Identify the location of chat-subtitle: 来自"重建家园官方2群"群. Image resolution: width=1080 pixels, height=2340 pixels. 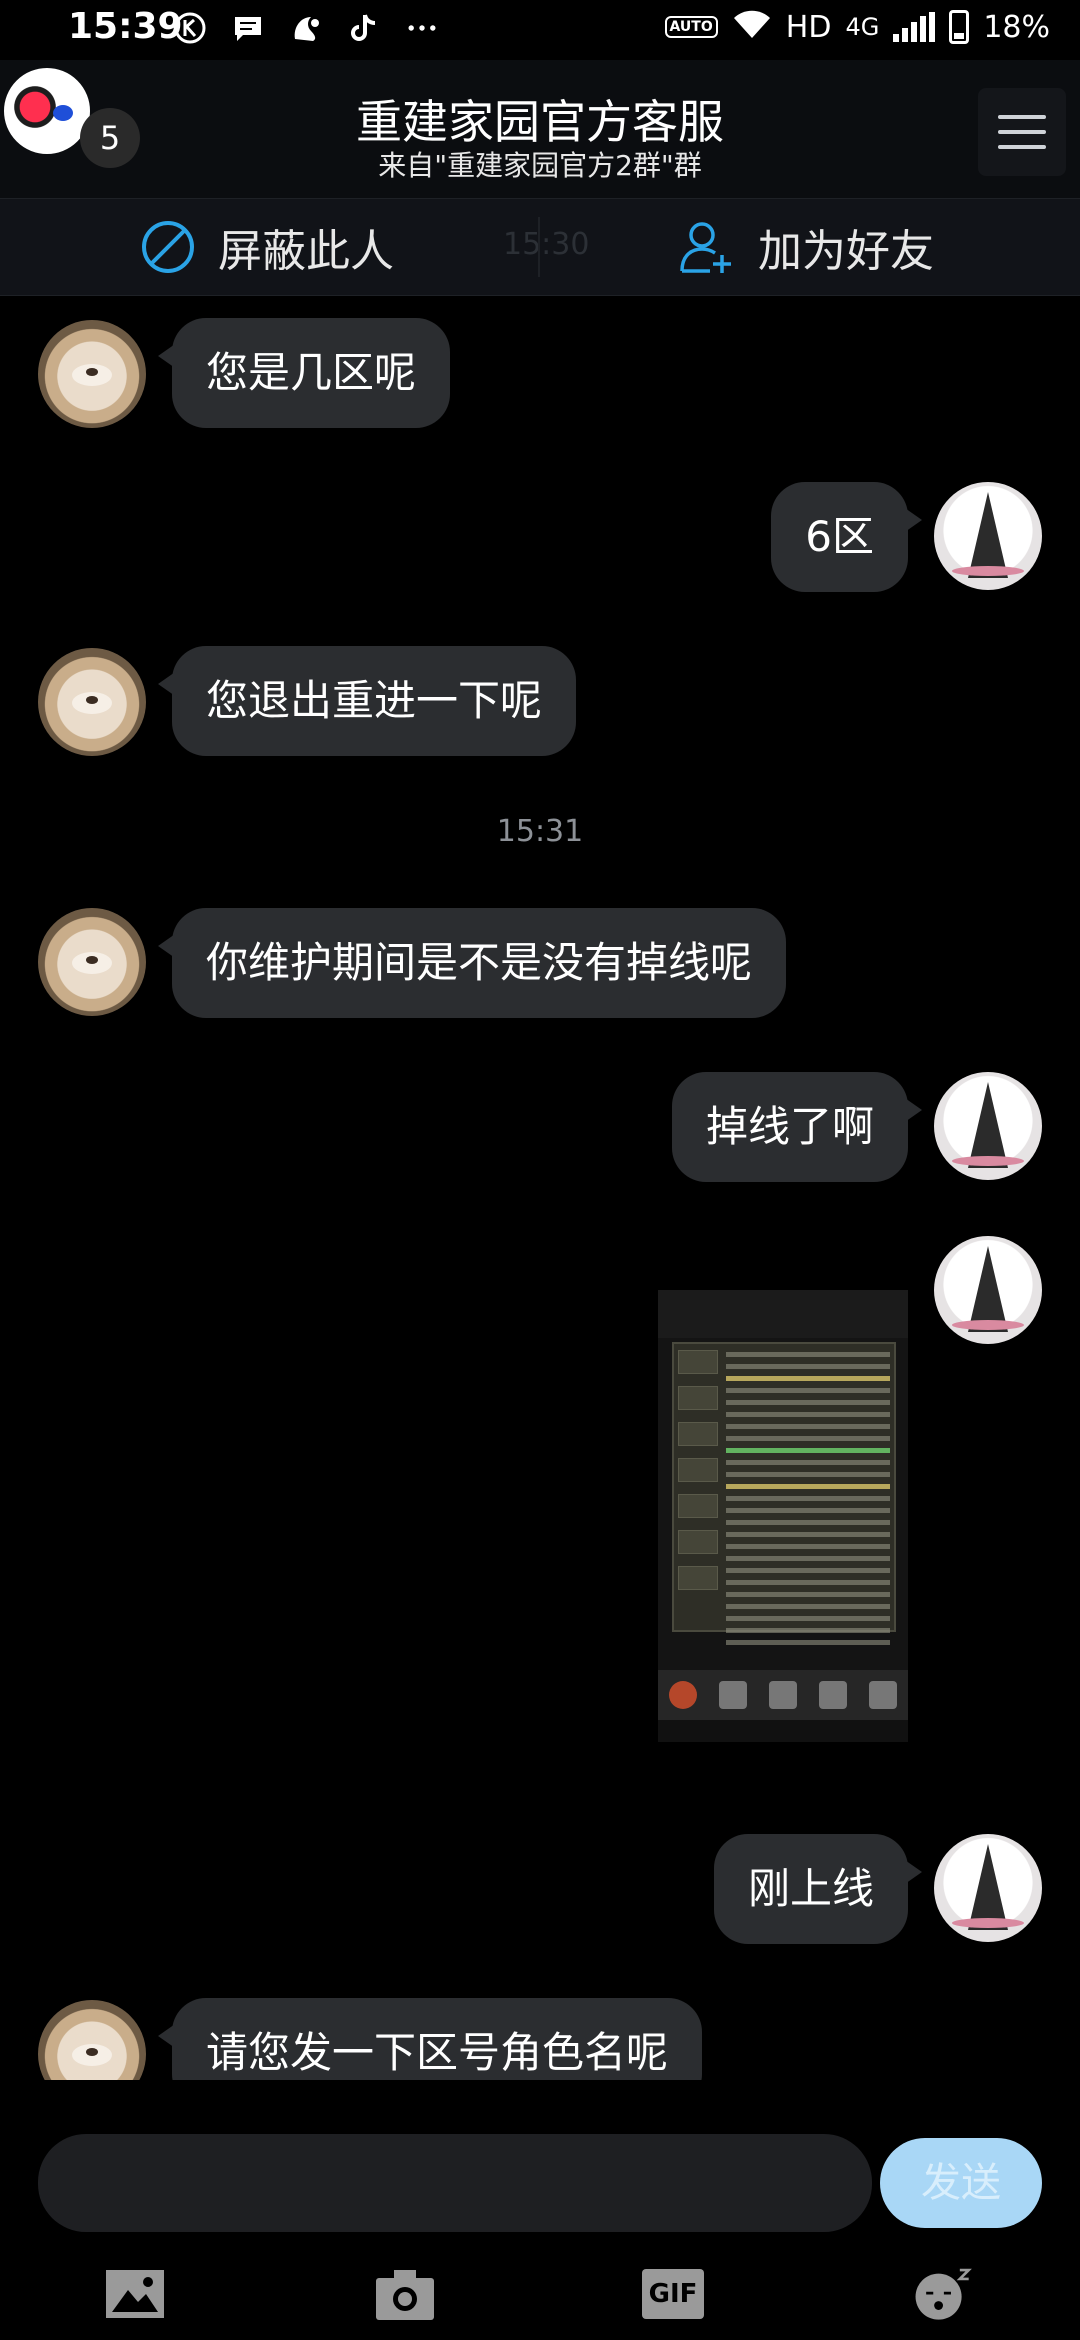
(540, 165).